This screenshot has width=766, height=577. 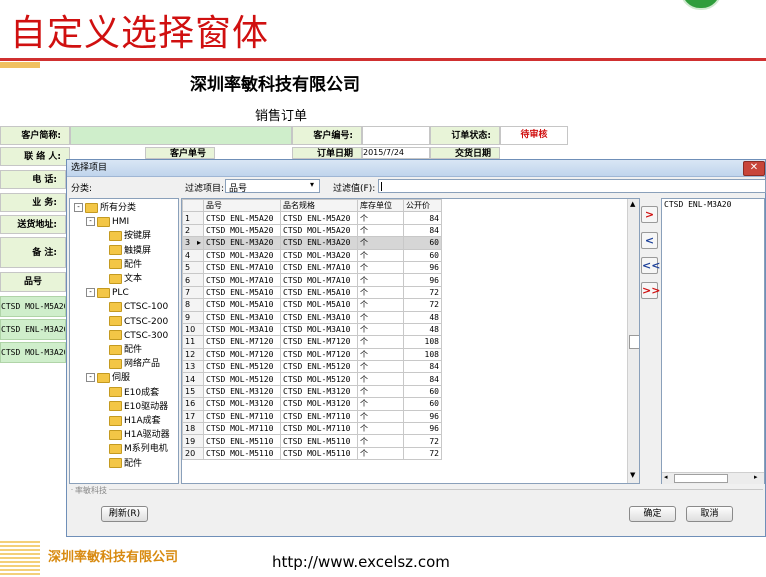 What do you see at coordinates (319, 280) in the screenshot?
I see `spec-cell: CTSD MOL-M7A10` at bounding box center [319, 280].